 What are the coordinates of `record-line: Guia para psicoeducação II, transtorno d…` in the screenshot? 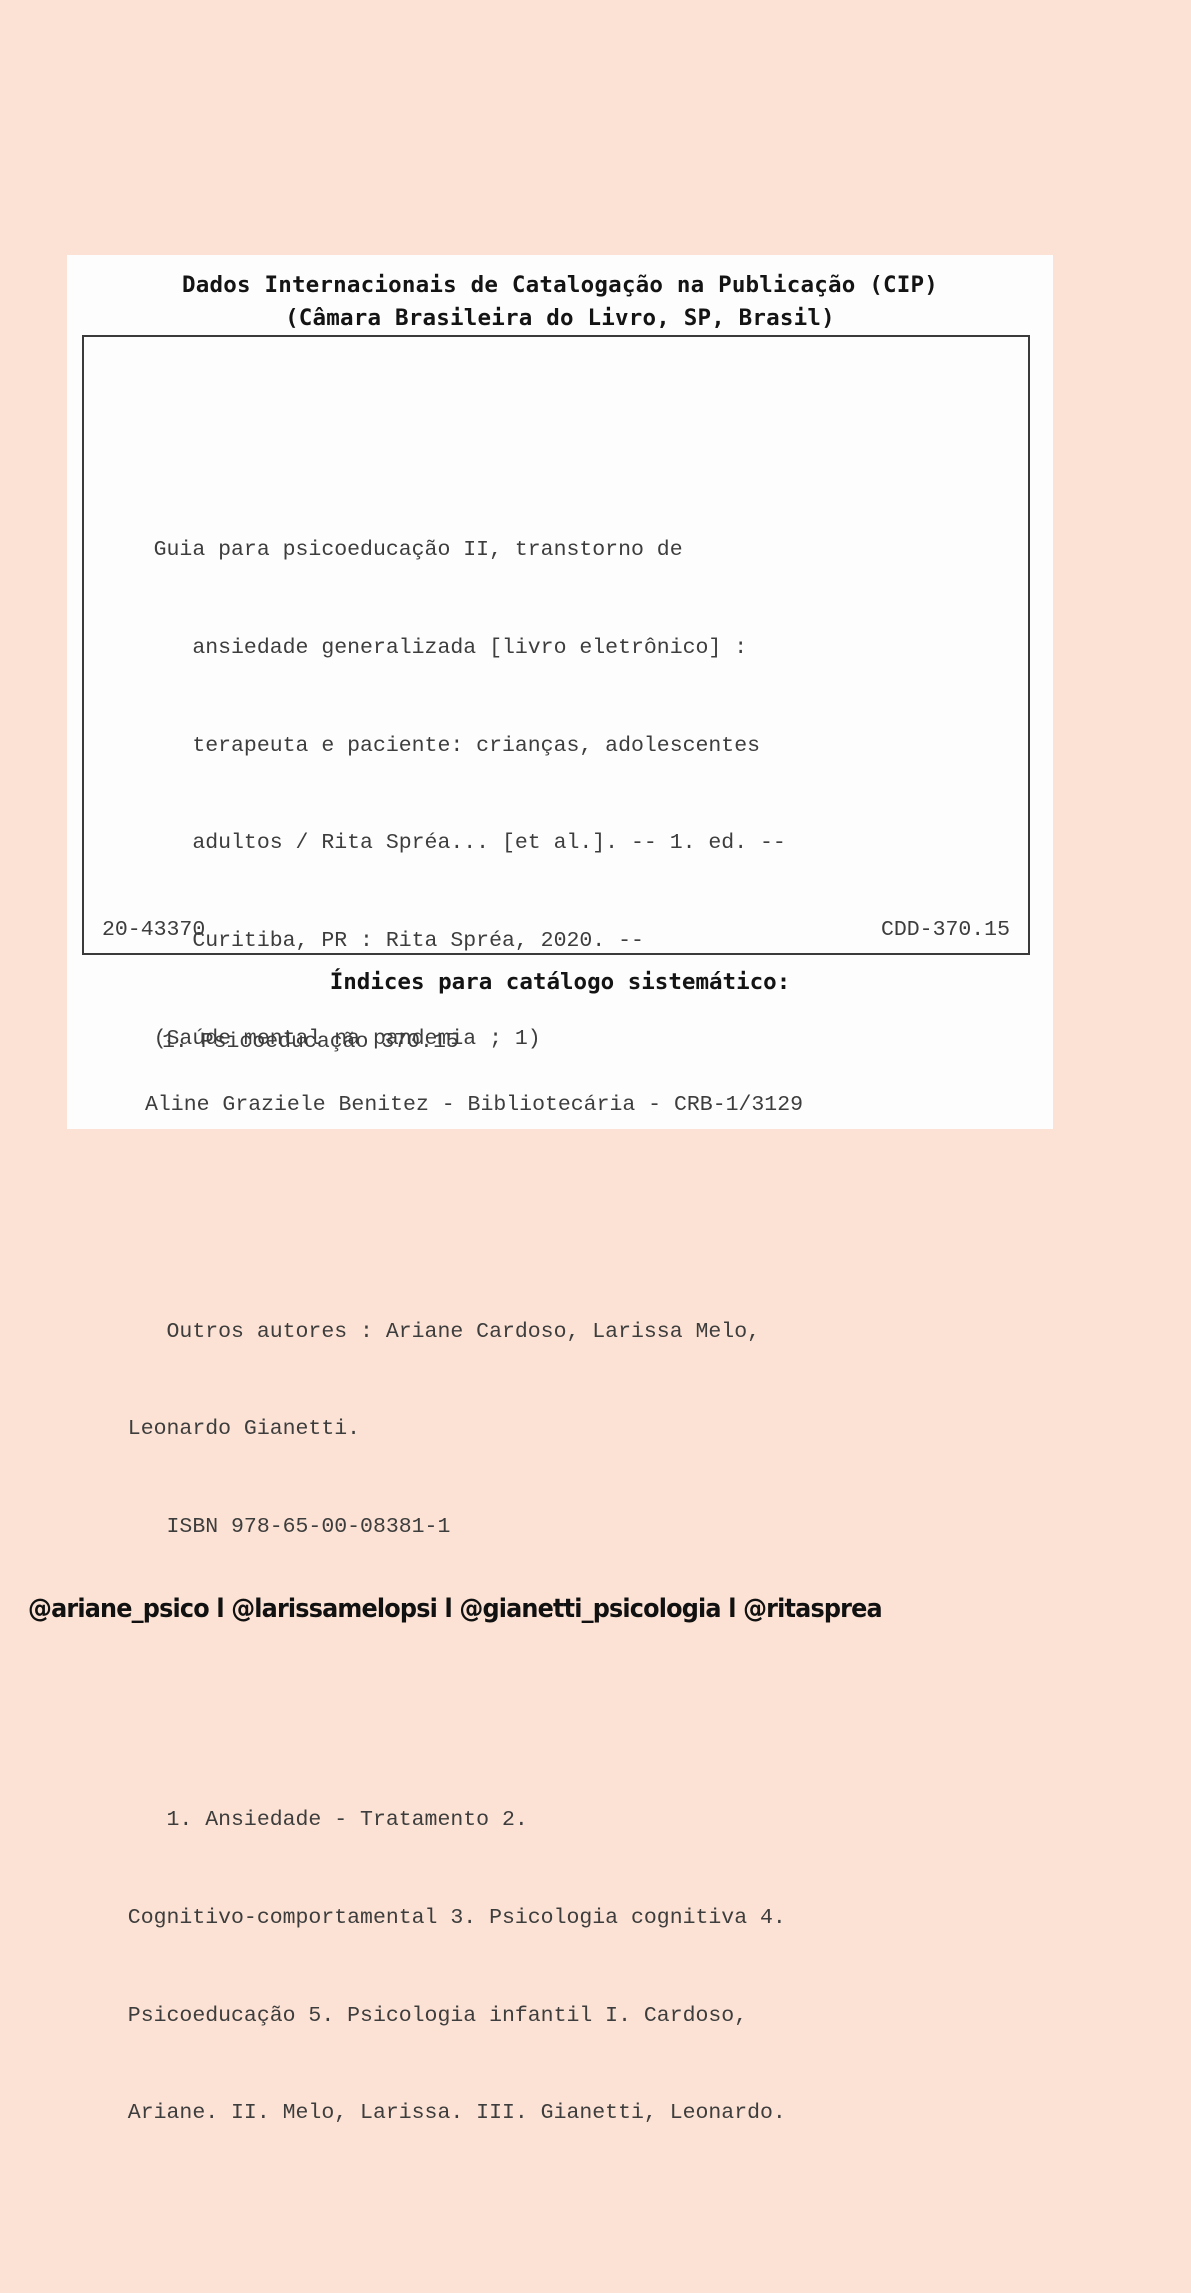 It's located at (392, 549).